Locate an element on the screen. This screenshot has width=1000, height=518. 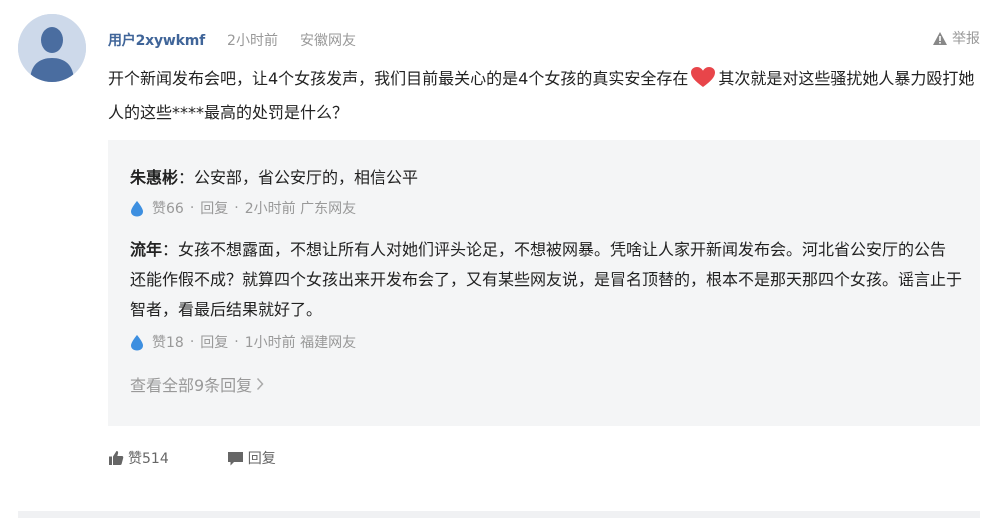
warning-triangle-icon is located at coordinates (940, 38).